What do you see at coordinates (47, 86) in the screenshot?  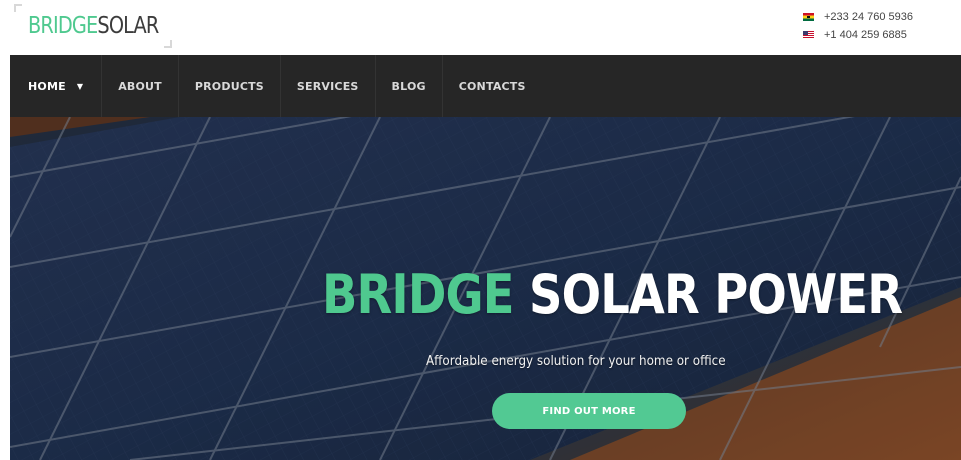 I see `nav-item-home-label: HOME` at bounding box center [47, 86].